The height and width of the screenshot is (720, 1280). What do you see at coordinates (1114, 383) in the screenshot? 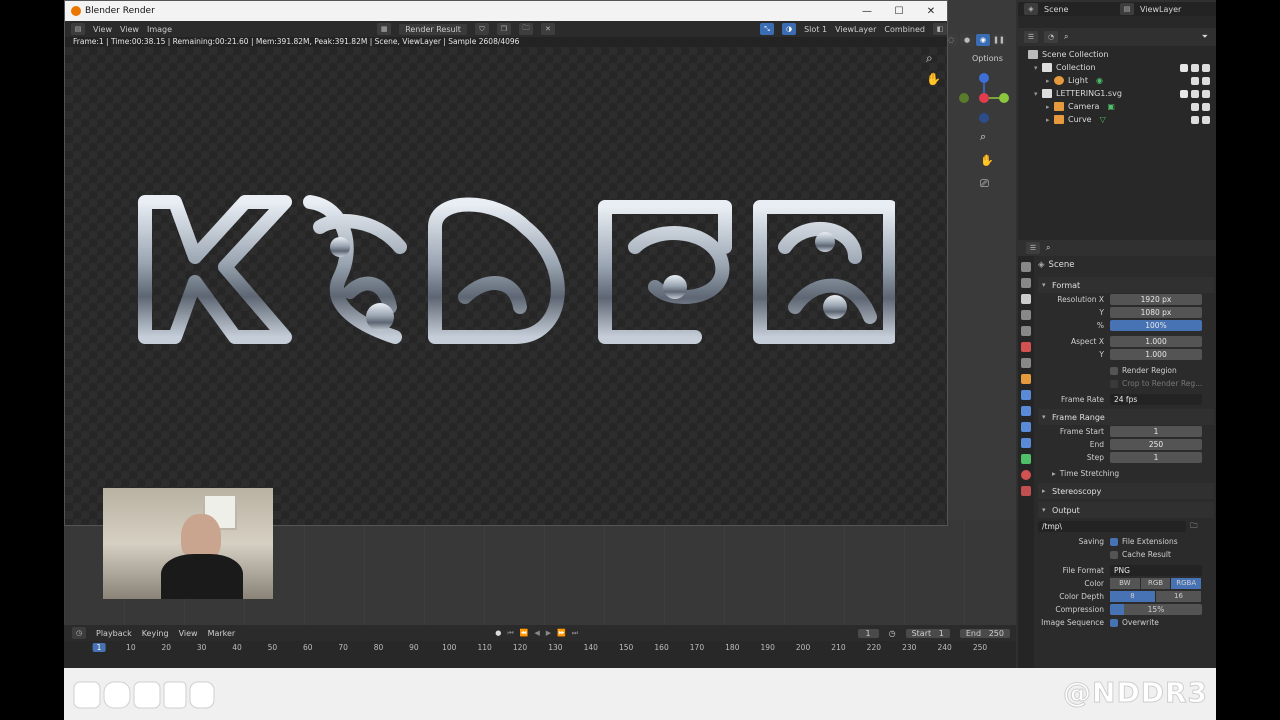
I see `crop-region-checkbox` at bounding box center [1114, 383].